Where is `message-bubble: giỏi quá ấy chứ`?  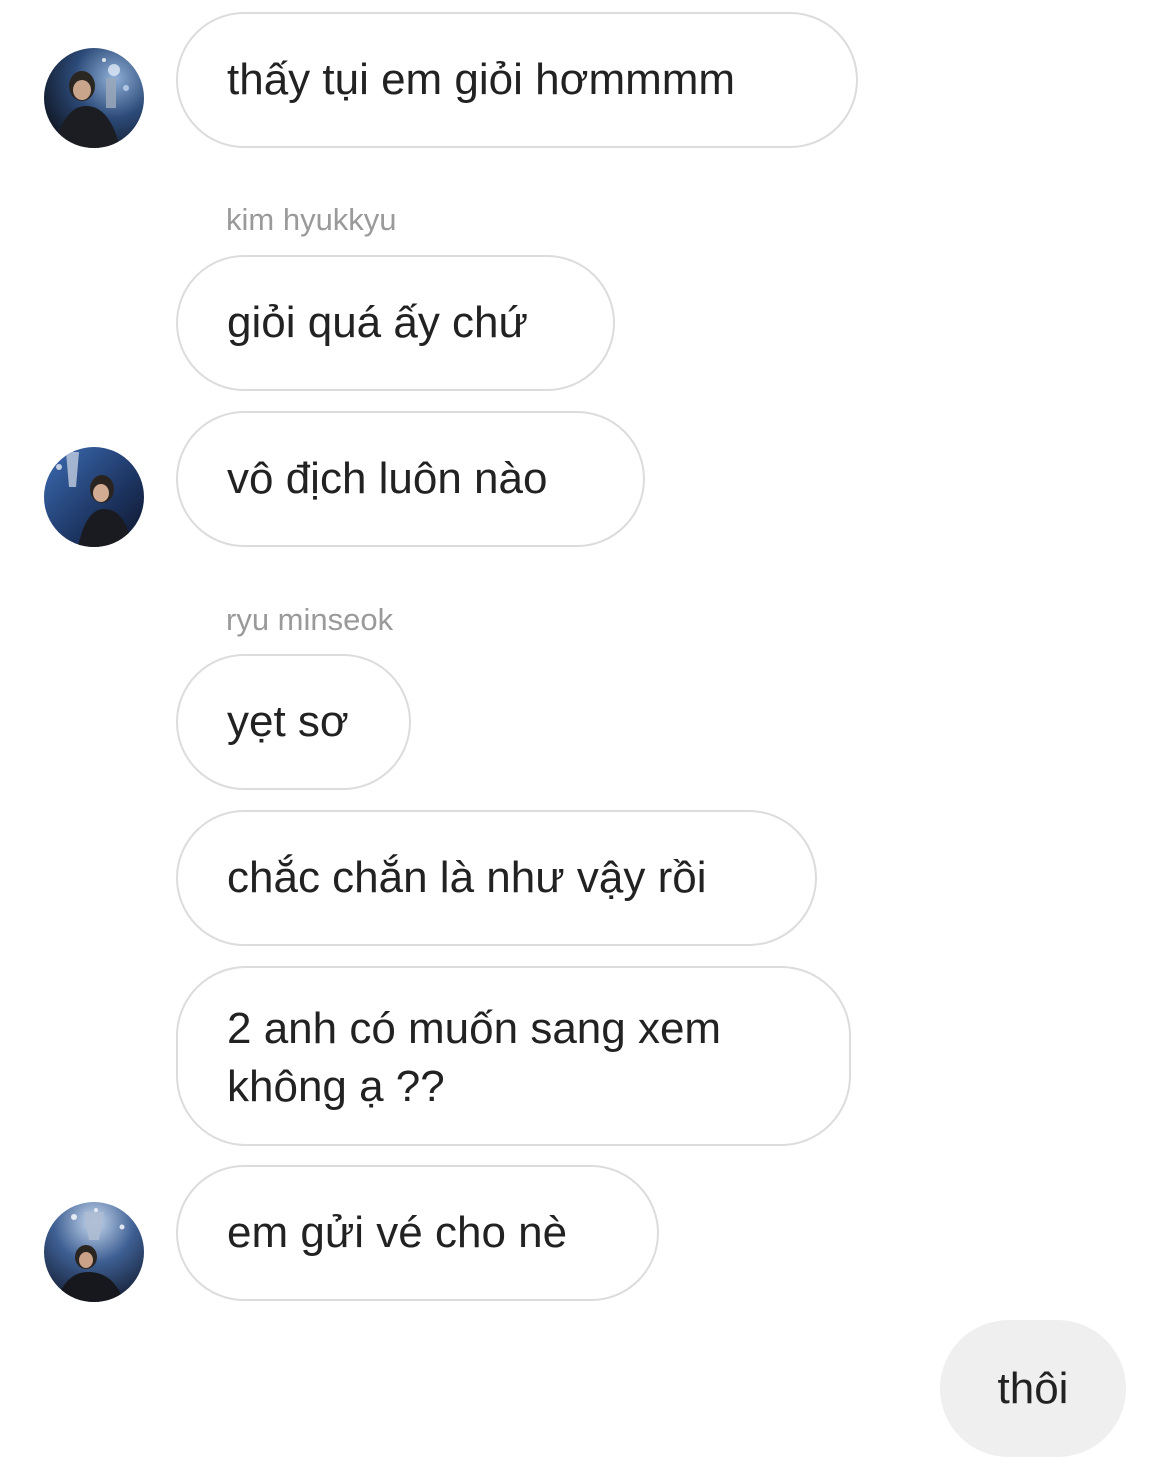
message-bubble: giỏi quá ấy chứ is located at coordinates (395, 323).